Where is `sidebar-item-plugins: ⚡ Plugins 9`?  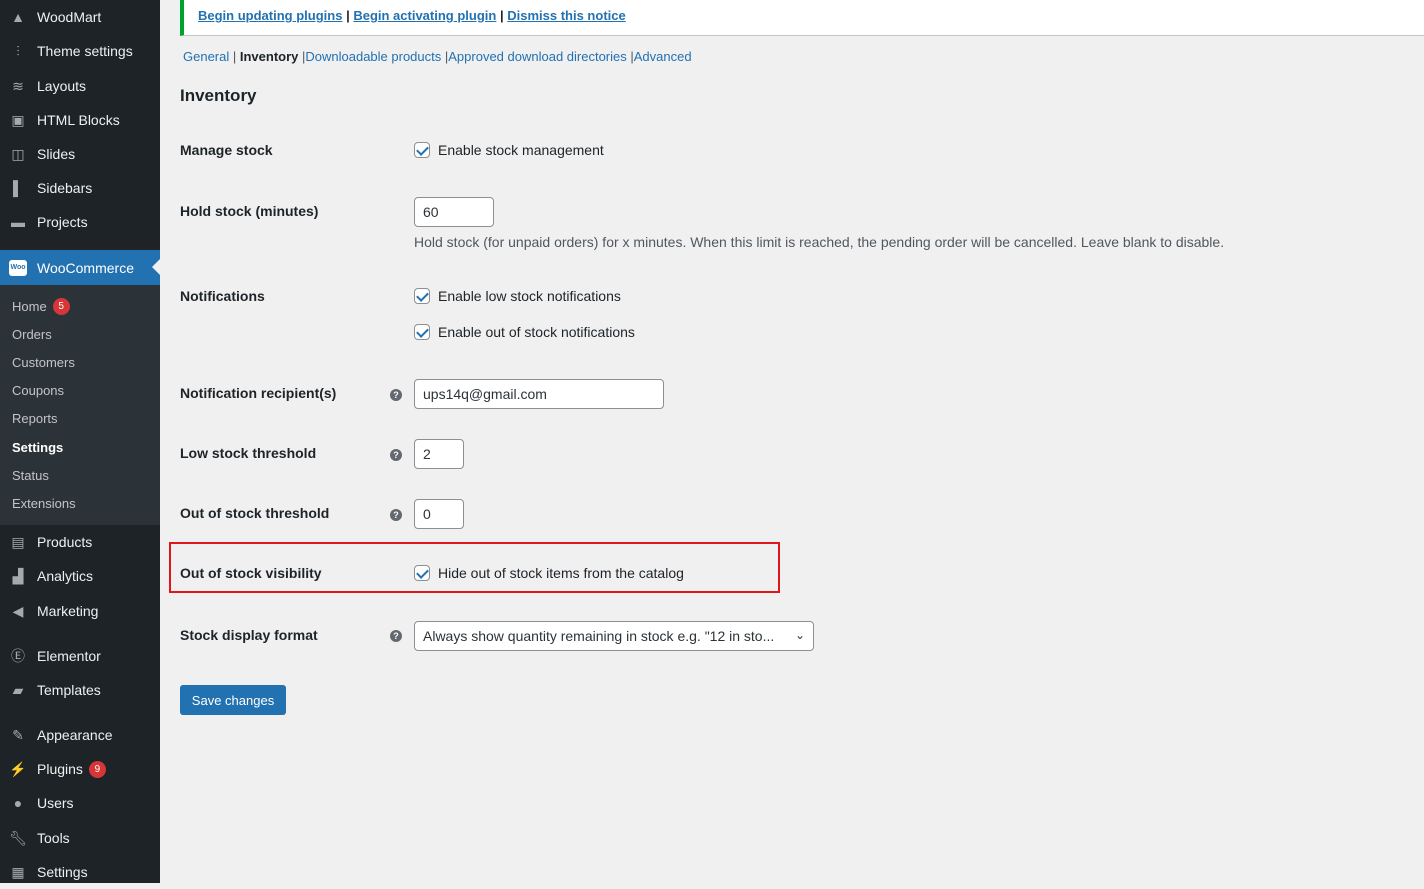 sidebar-item-plugins: ⚡ Plugins 9 is located at coordinates (80, 769).